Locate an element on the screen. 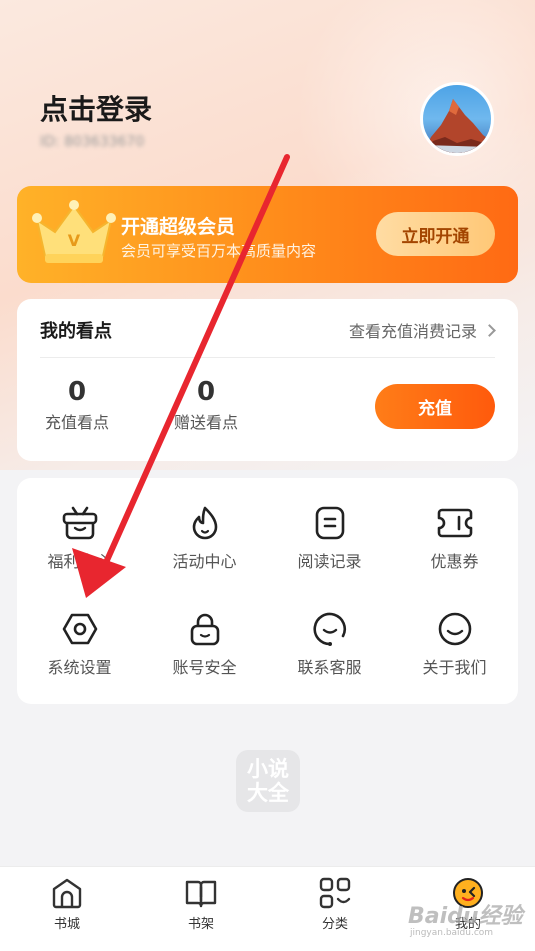 The image size is (535, 951). document-icon is located at coordinates (329, 523).